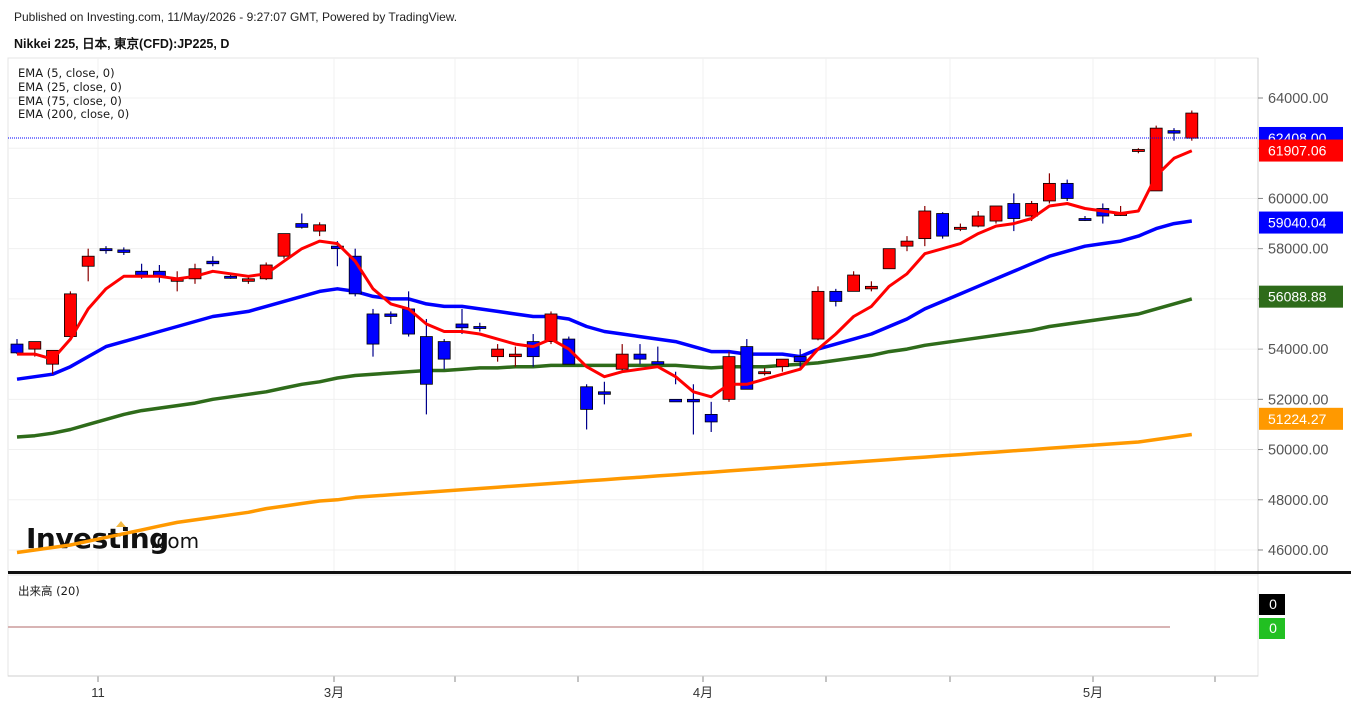 The width and height of the screenshot is (1351, 708). I want to click on volume-tag-black: 0, so click(1272, 604).